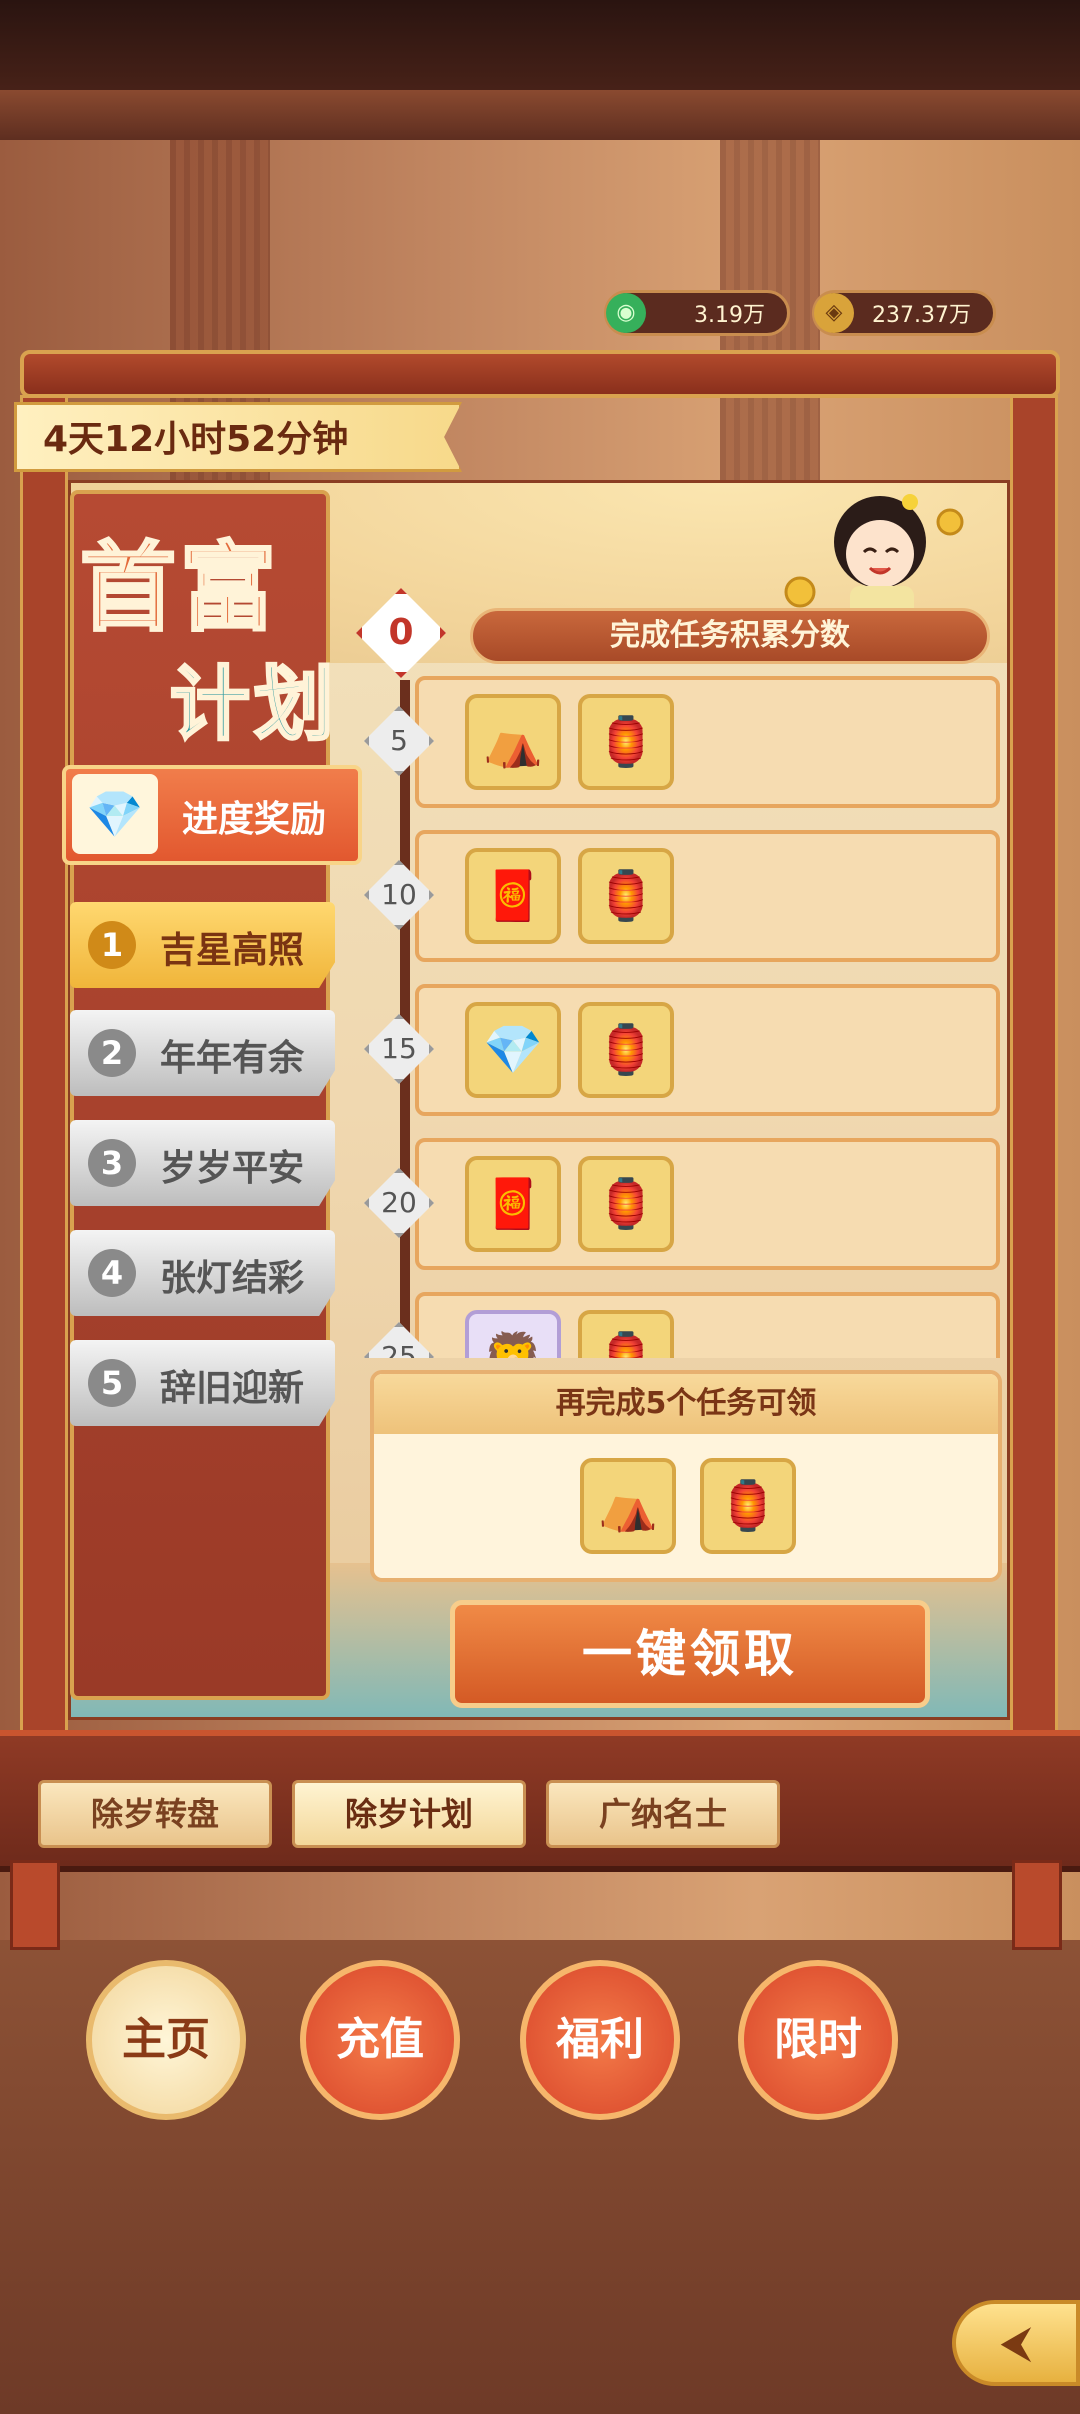  I want to click on jade-coin-icon: ◉, so click(626, 313).